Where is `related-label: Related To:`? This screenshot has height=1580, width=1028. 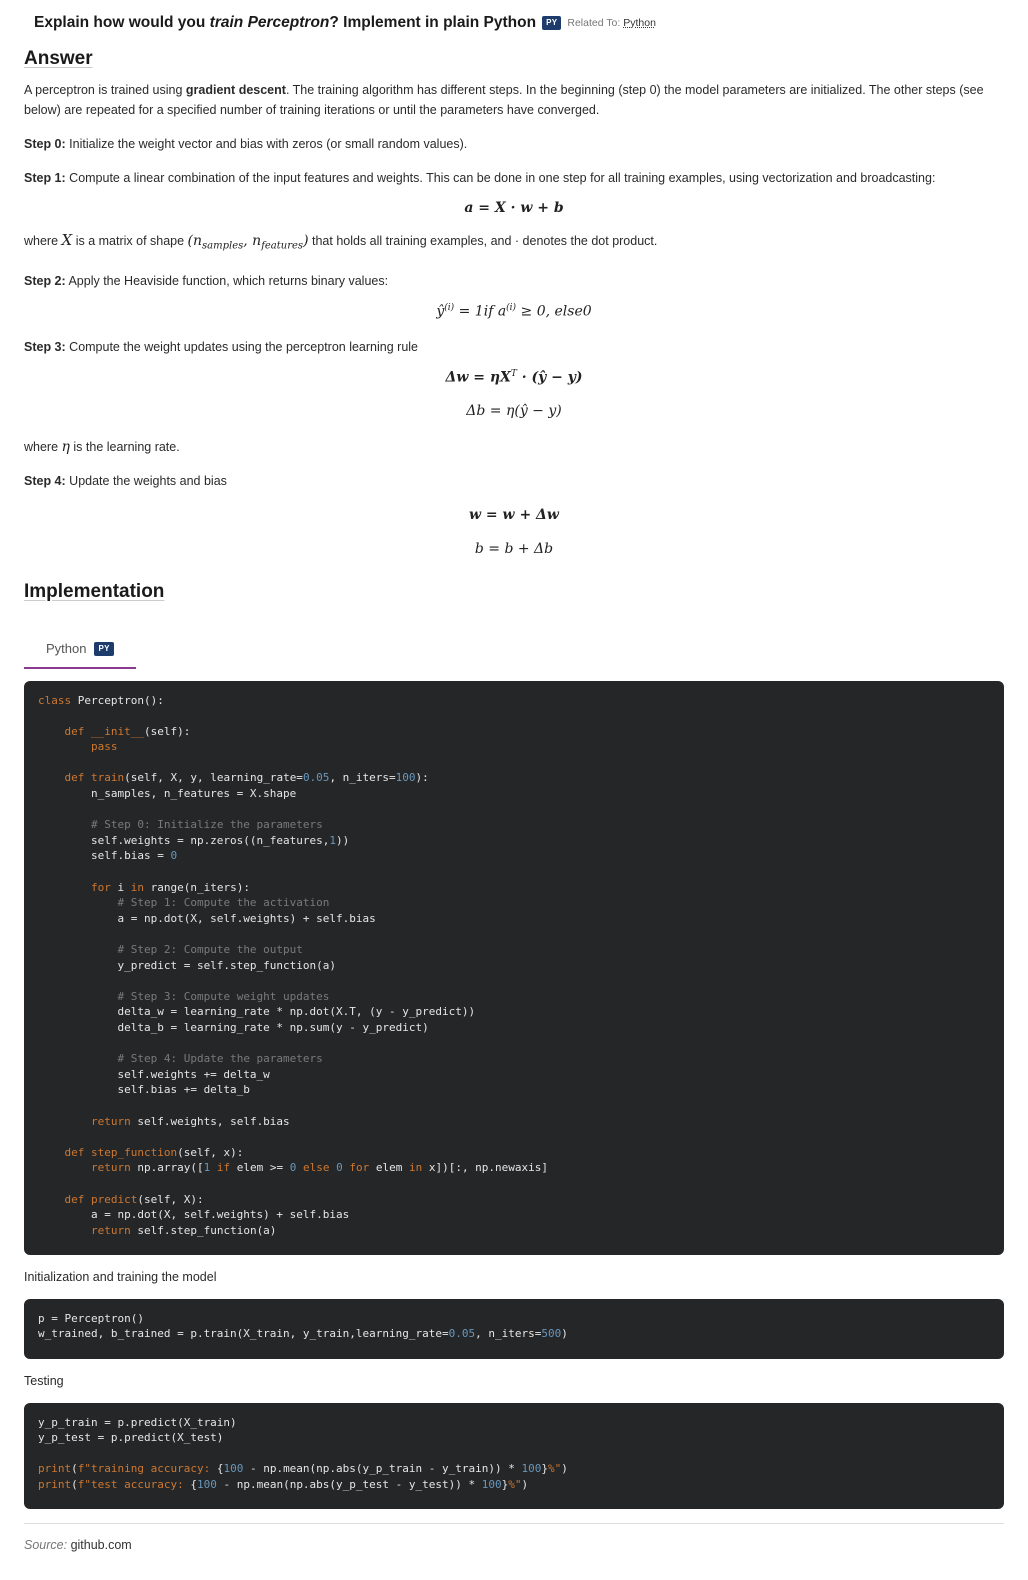 related-label: Related To: is located at coordinates (594, 23).